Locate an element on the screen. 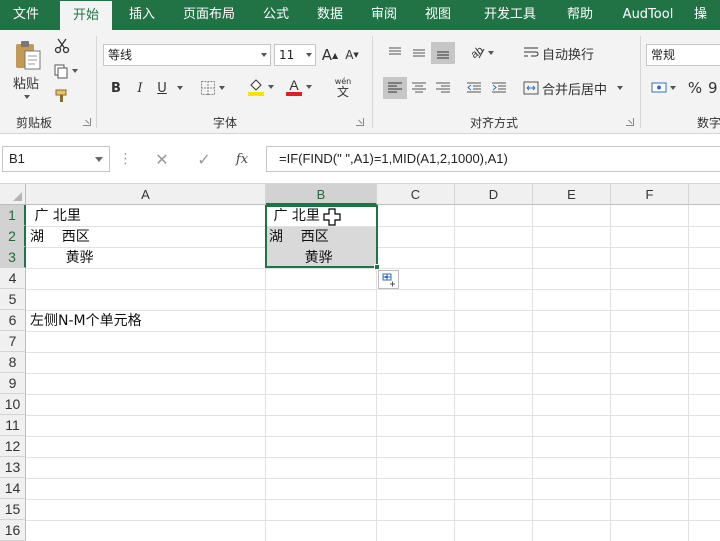  font-launcher-icon is located at coordinates (360, 122).